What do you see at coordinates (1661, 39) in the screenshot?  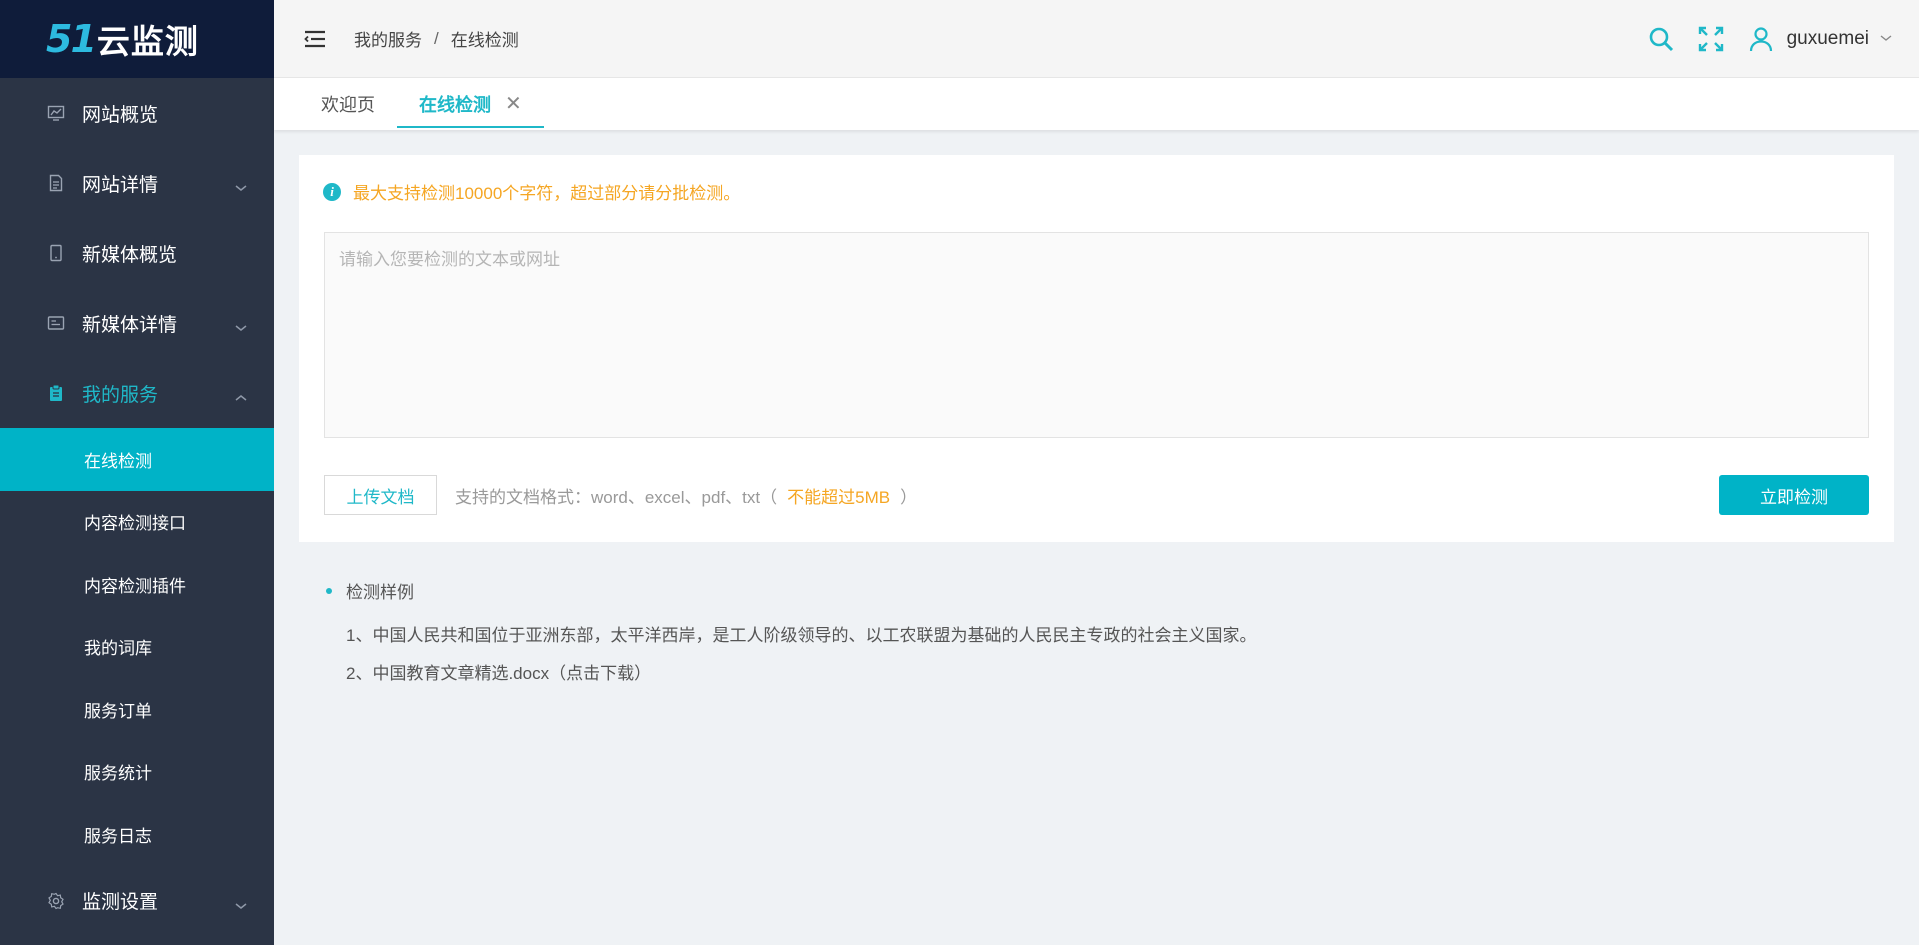 I see `search-icon` at bounding box center [1661, 39].